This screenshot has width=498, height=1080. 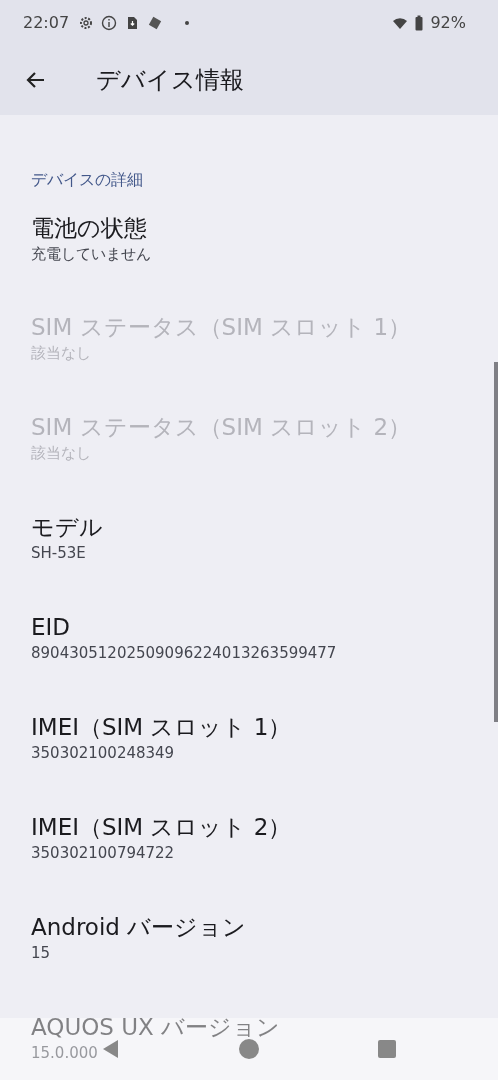 What do you see at coordinates (64, 1053) in the screenshot?
I see `item-summary: 15.0.000` at bounding box center [64, 1053].